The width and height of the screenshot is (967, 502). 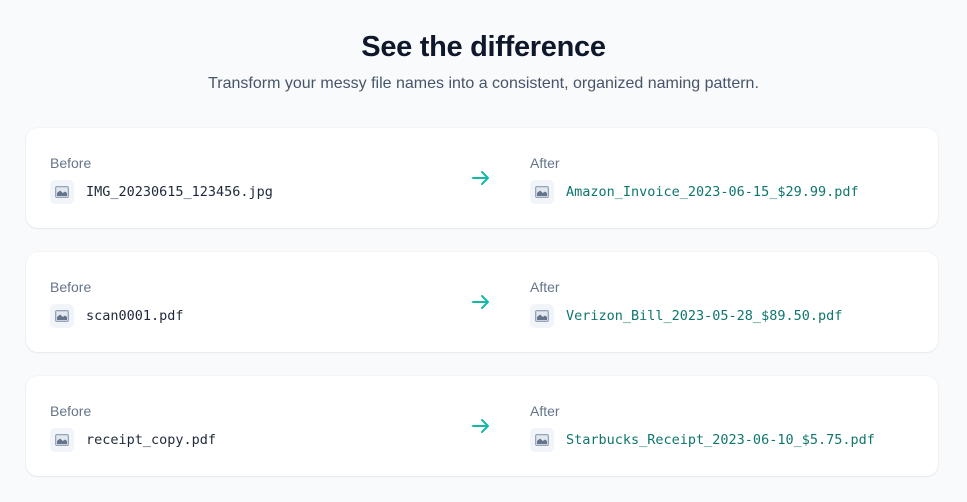 I want to click on renamed-filename: Amazon_Invoice_2023-06-15_$29.99.pdf, so click(x=712, y=192).